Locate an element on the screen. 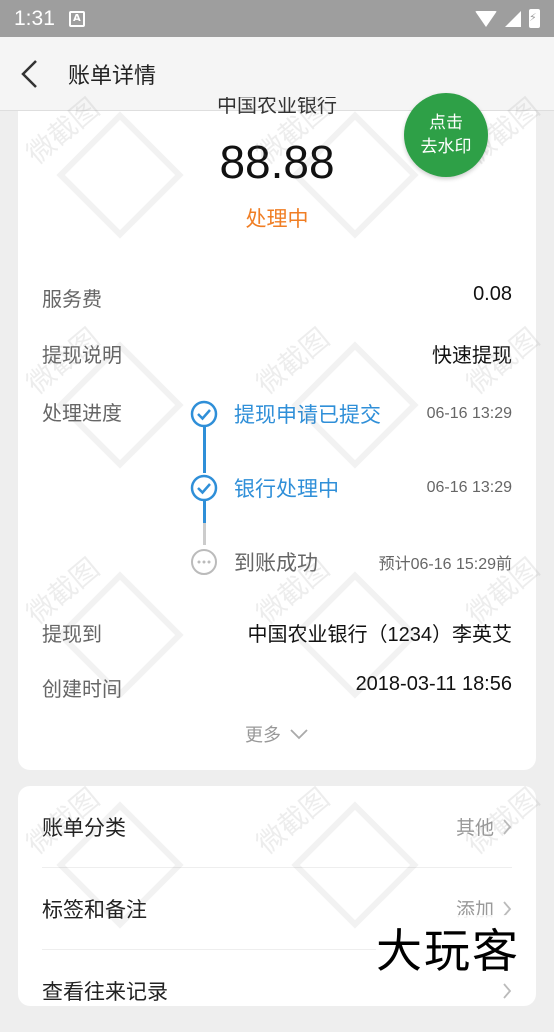 The width and height of the screenshot is (554, 1032). more-label: 更多 is located at coordinates (263, 735).